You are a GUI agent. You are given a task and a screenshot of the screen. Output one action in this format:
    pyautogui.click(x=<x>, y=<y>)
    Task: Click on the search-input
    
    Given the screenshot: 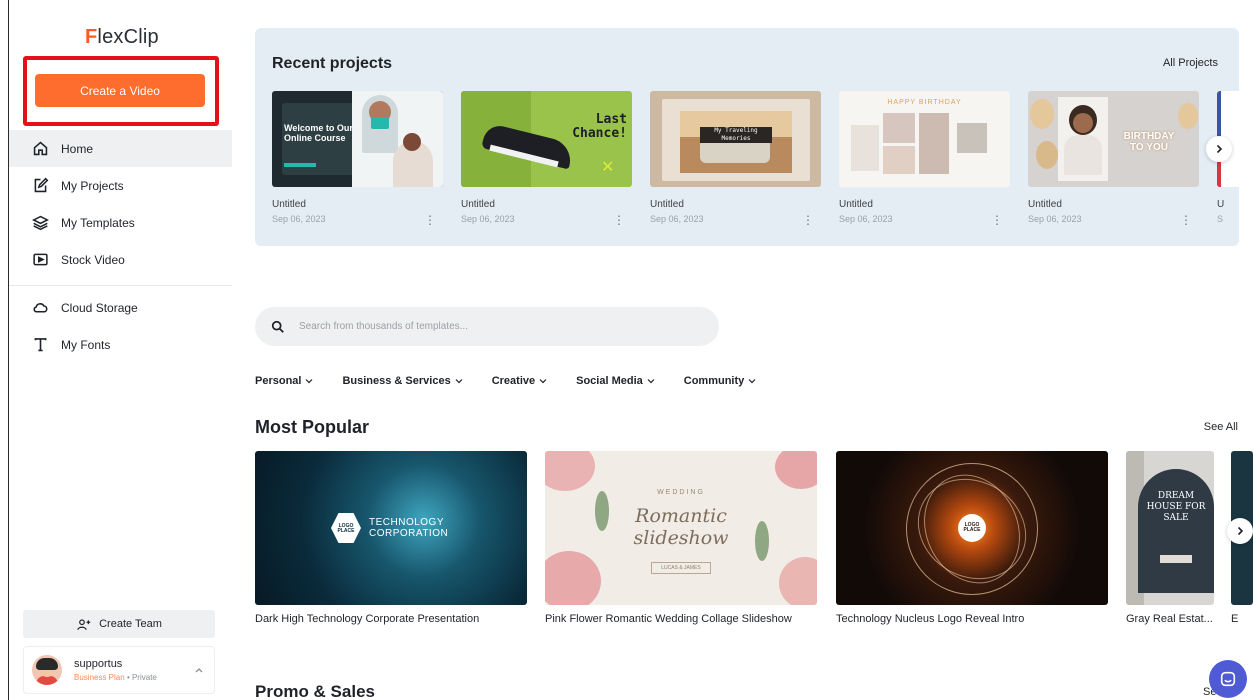 What is the action you would take?
    pyautogui.click(x=489, y=326)
    